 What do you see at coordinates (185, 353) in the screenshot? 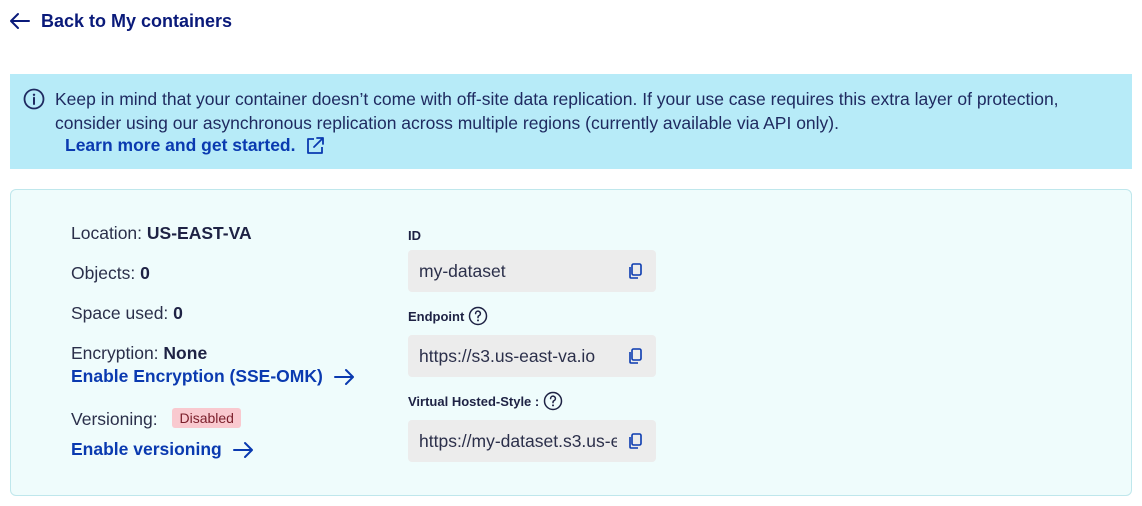
I see `encryption-value: None` at bounding box center [185, 353].